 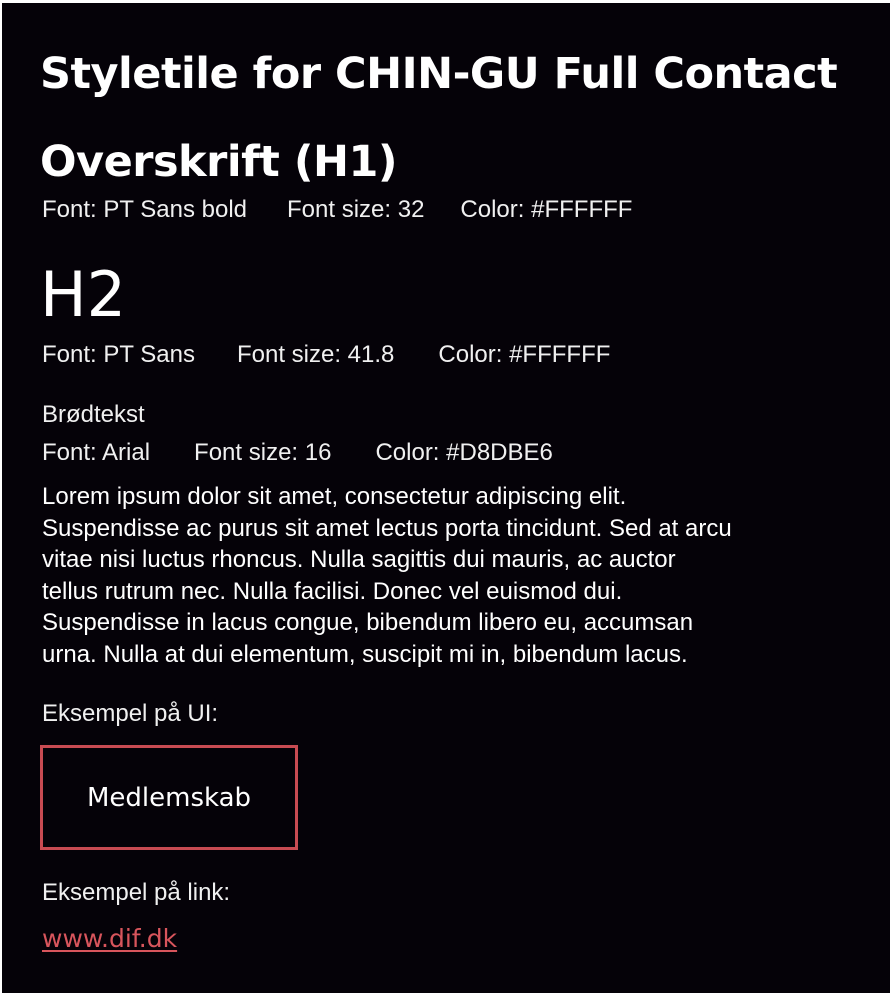 What do you see at coordinates (96, 452) in the screenshot?
I see `body-font-spec: Font: Arial` at bounding box center [96, 452].